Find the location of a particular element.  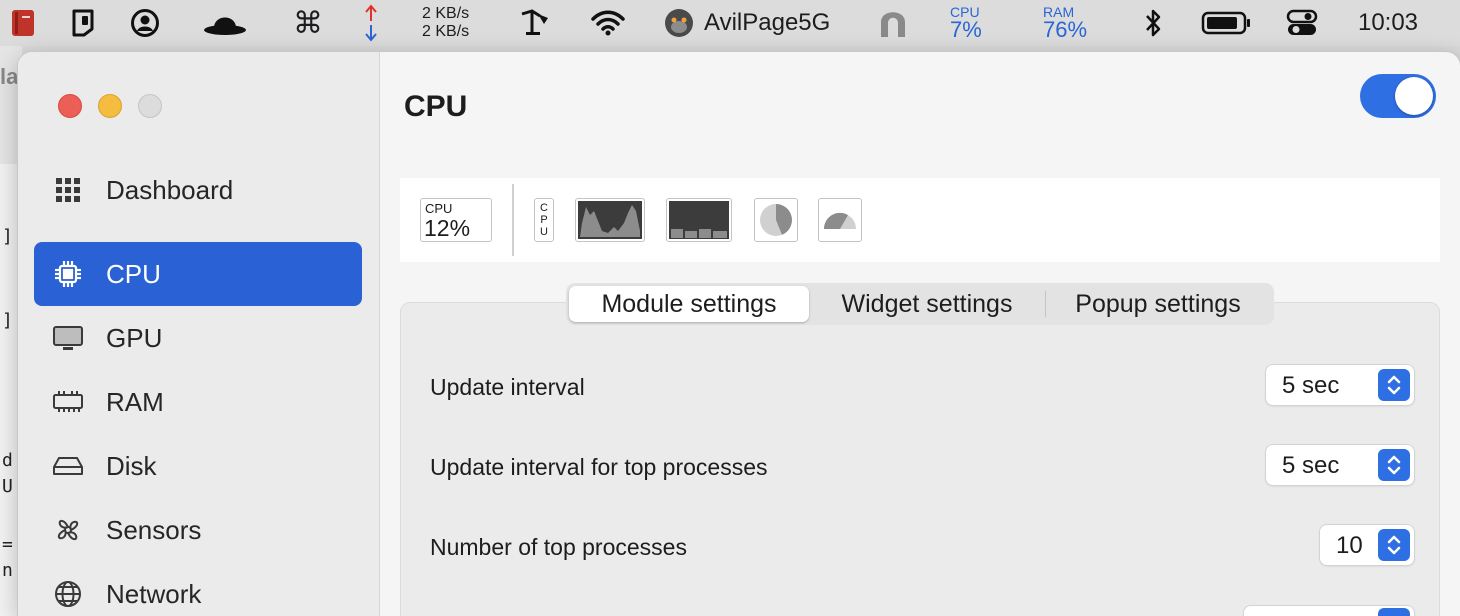

sidebar-item-sensors: Sensors is located at coordinates (198, 530).